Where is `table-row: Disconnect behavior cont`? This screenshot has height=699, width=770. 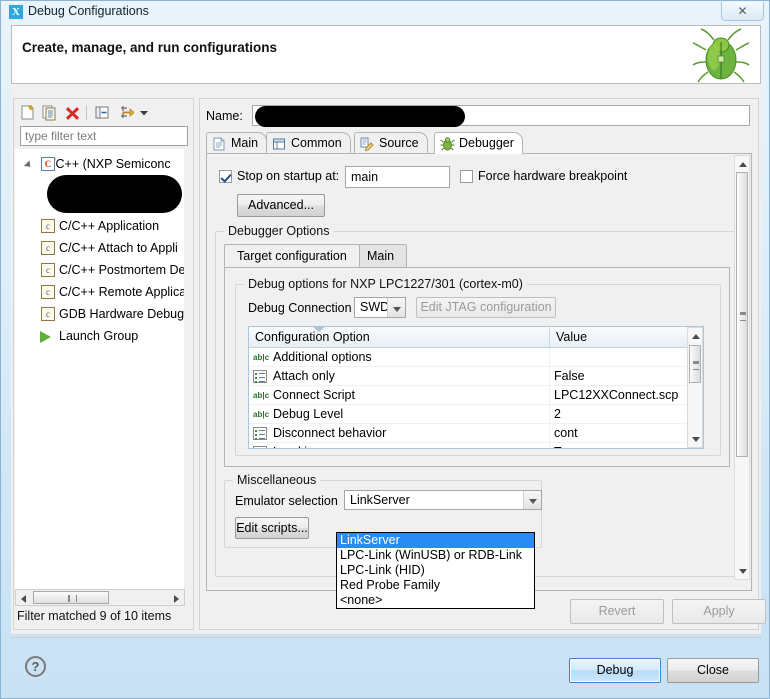
table-row: Disconnect behavior cont is located at coordinates (476, 433).